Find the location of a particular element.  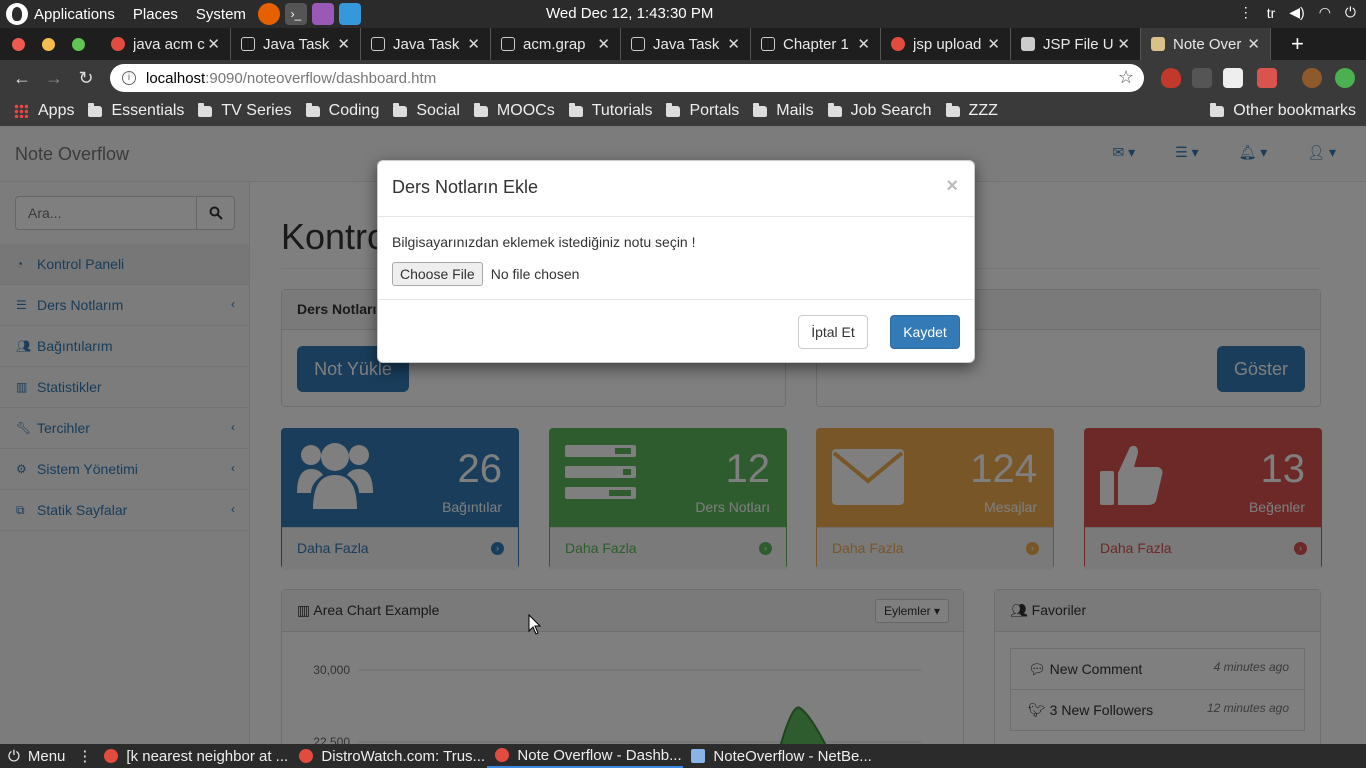

start-menu-button: ⏻ Menu is located at coordinates (36, 756).